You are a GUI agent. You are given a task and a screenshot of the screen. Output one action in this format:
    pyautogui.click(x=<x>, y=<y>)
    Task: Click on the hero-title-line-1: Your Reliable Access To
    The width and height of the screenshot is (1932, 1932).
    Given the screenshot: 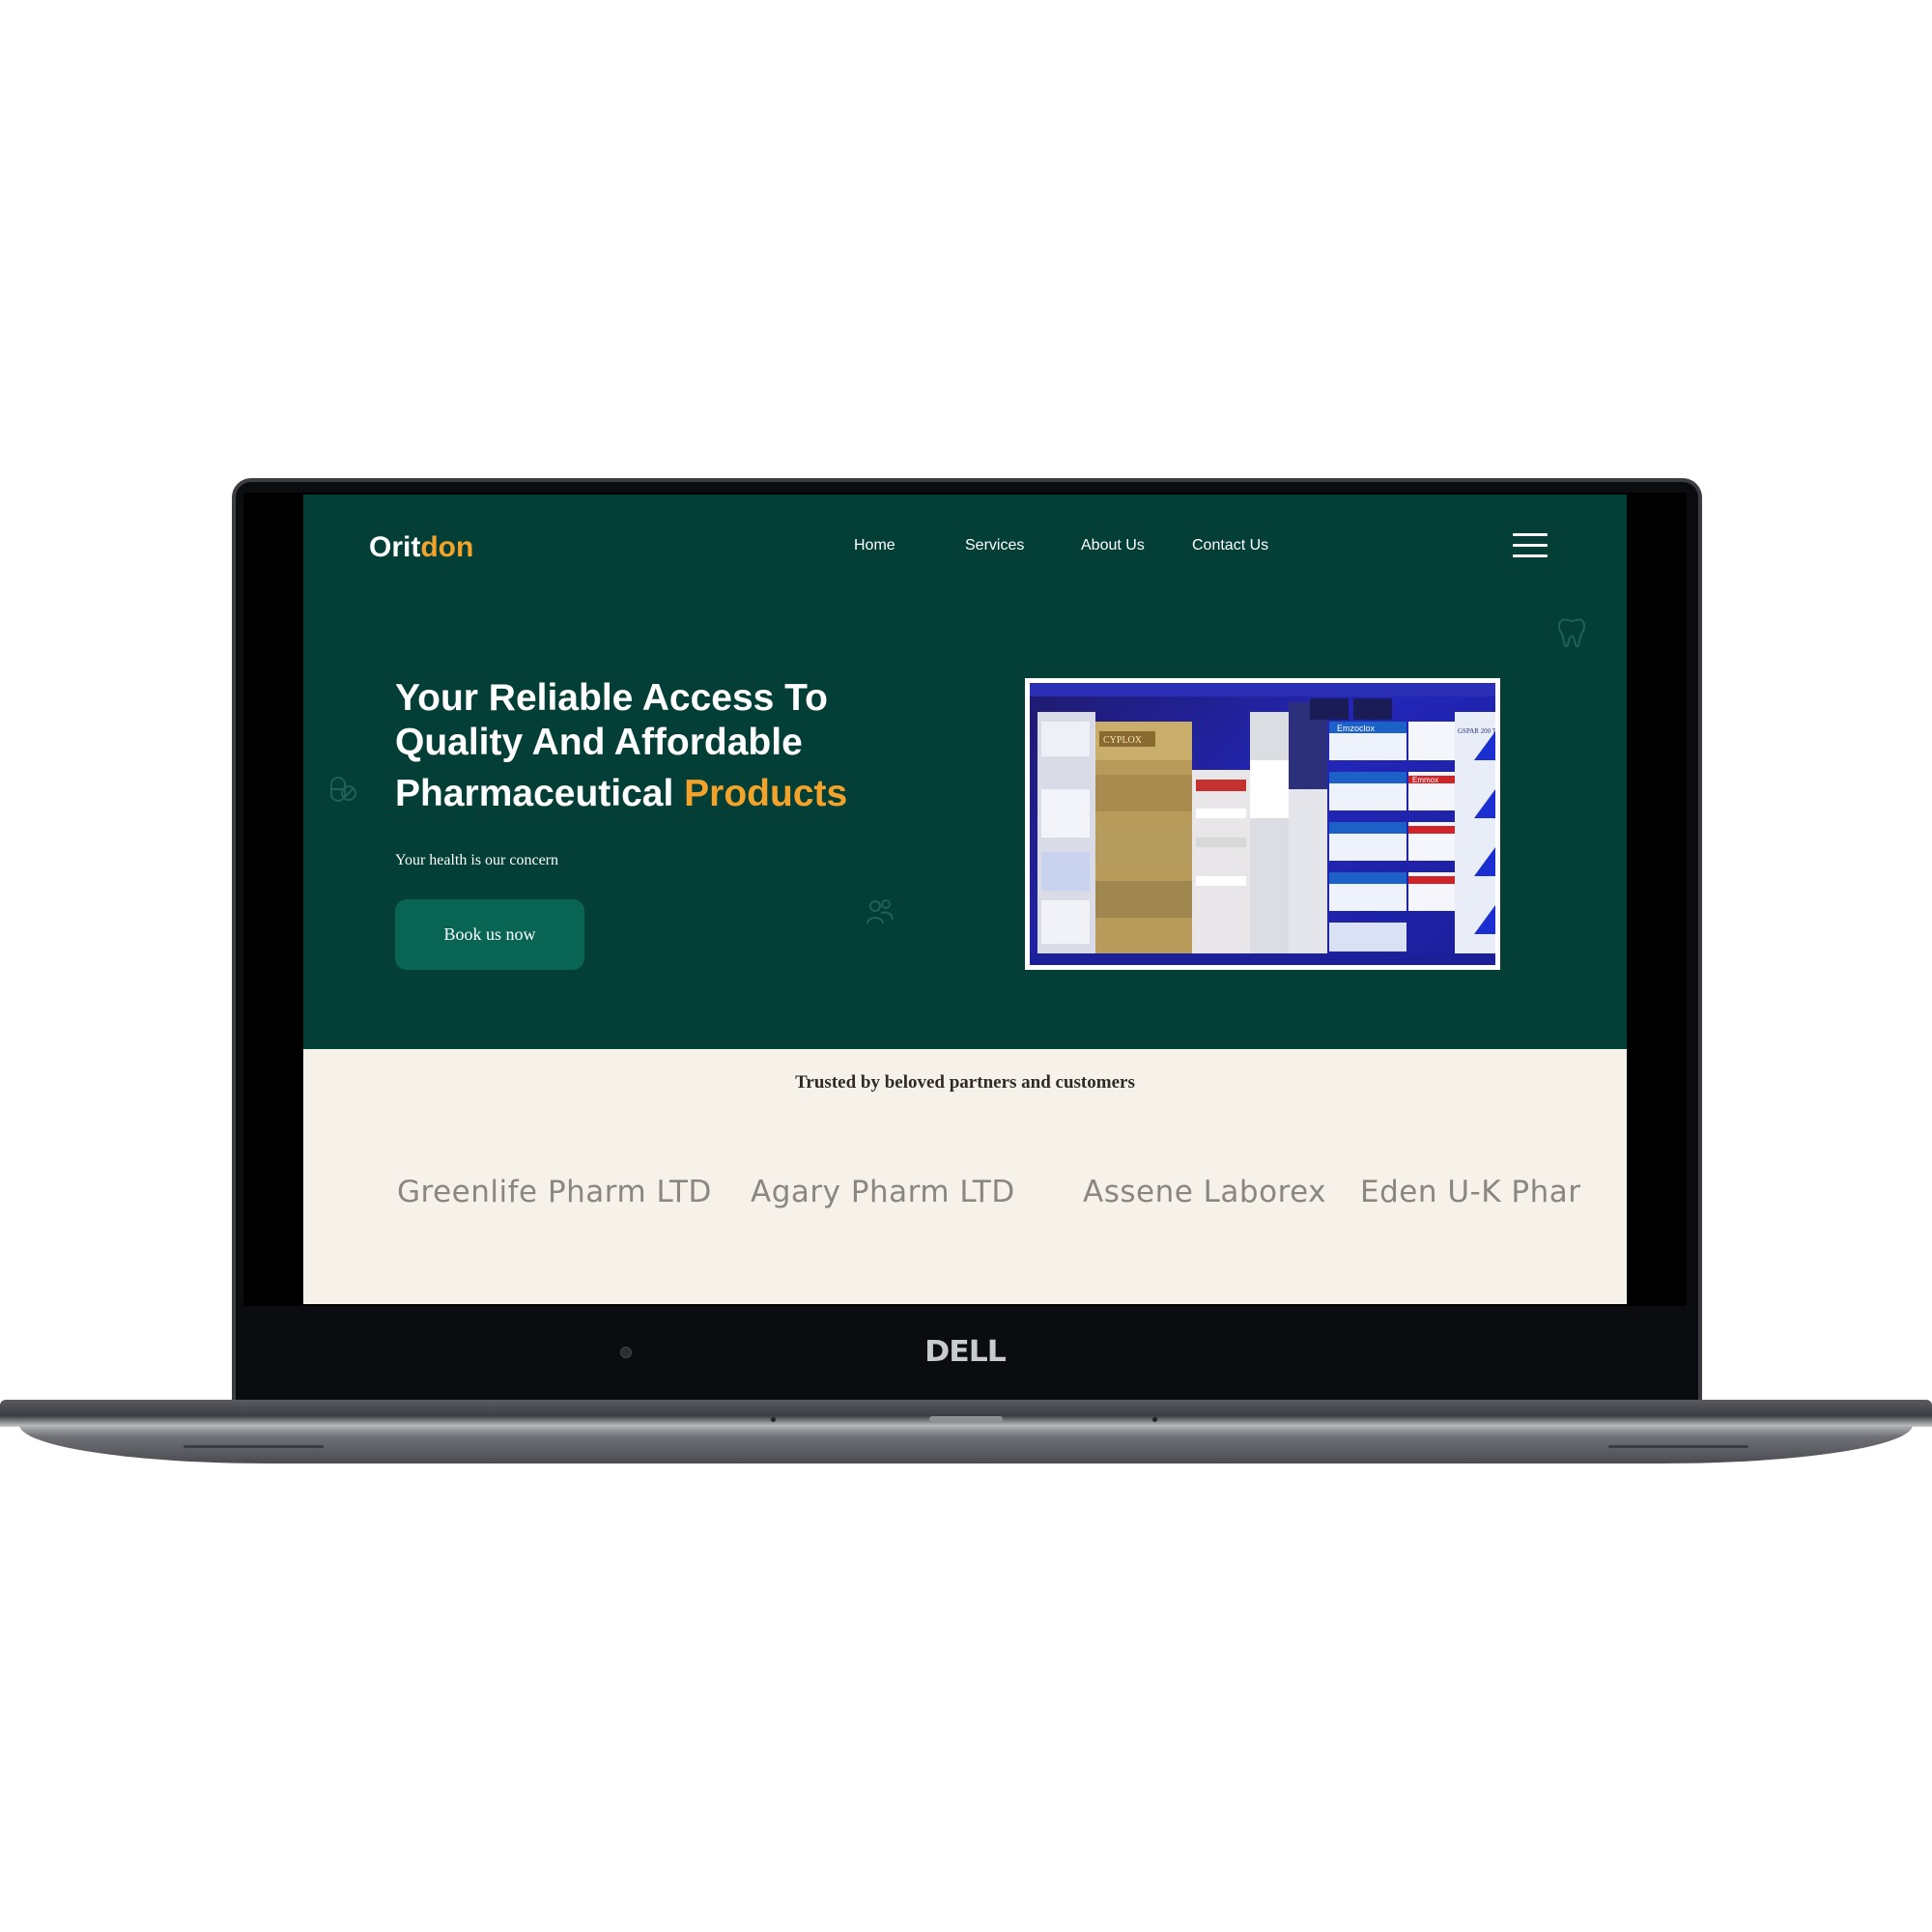 What is the action you would take?
    pyautogui.click(x=611, y=698)
    